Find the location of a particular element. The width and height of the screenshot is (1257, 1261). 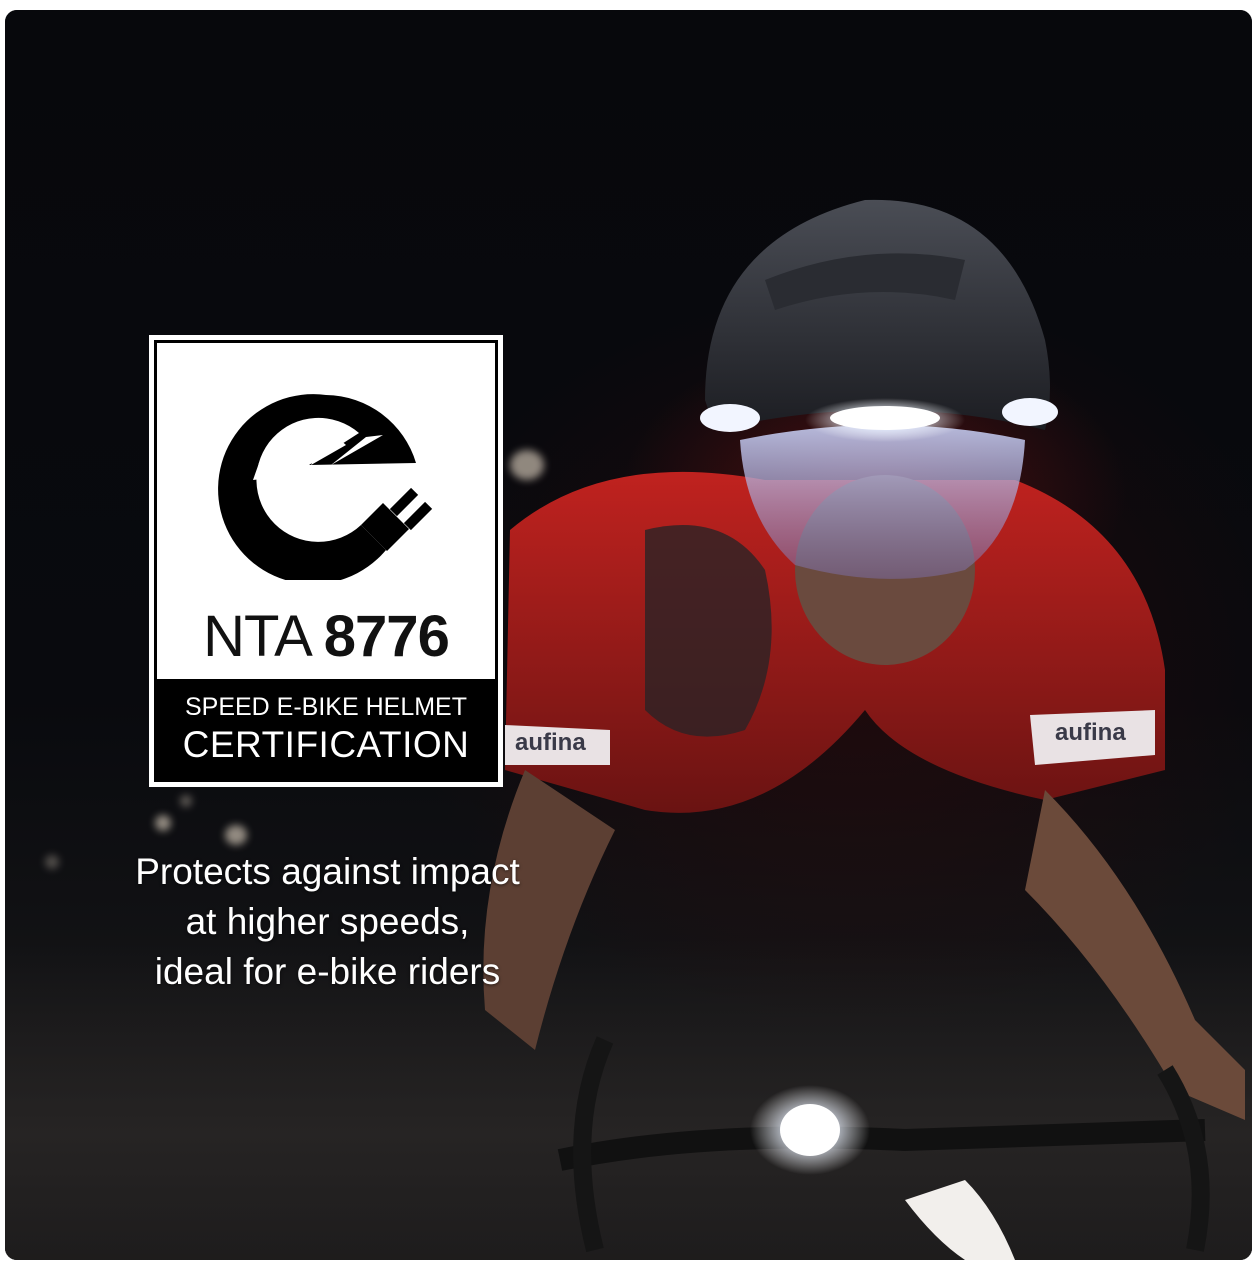

certification-number: 8776 is located at coordinates (386, 636).